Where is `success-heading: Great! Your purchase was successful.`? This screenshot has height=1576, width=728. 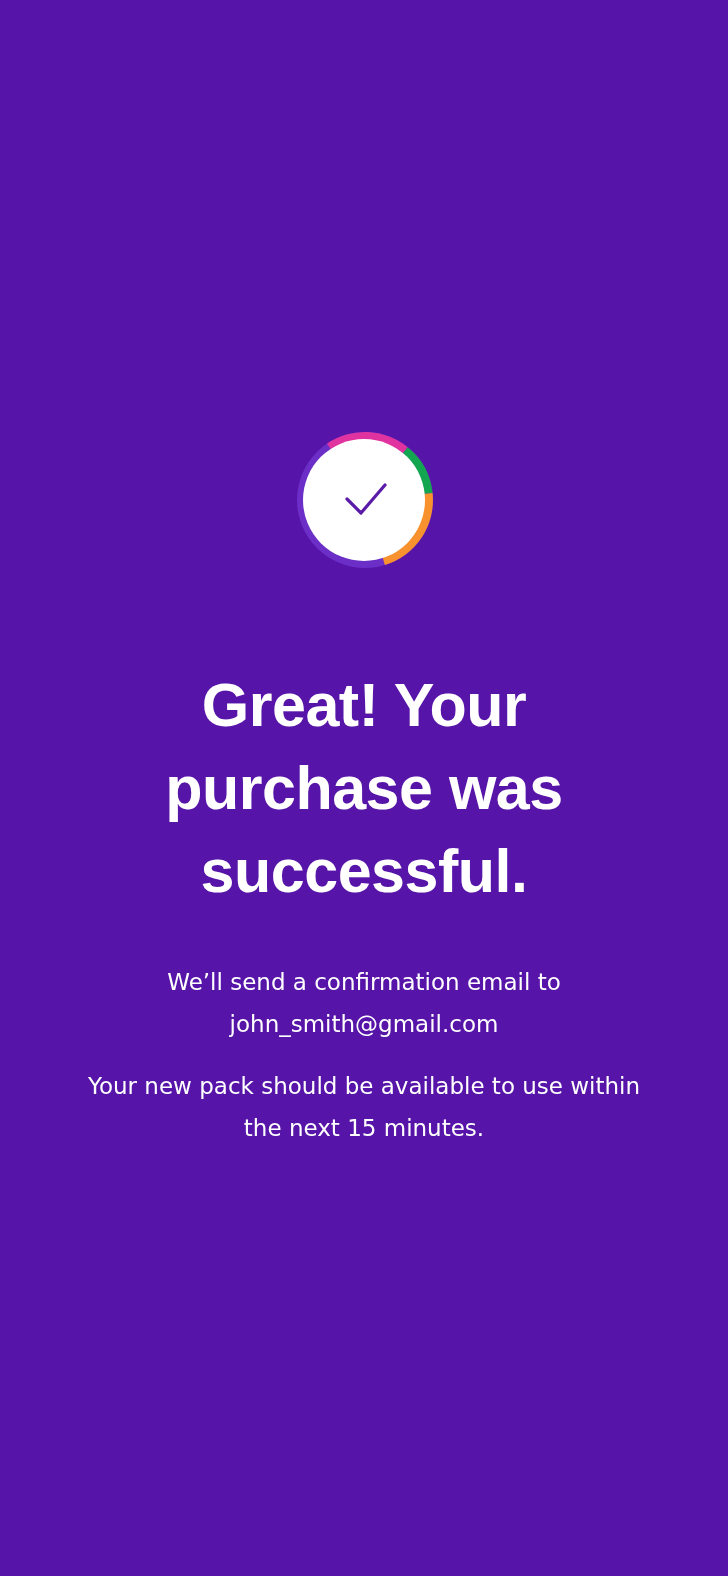
success-heading: Great! Your purchase was successful. is located at coordinates (364, 788).